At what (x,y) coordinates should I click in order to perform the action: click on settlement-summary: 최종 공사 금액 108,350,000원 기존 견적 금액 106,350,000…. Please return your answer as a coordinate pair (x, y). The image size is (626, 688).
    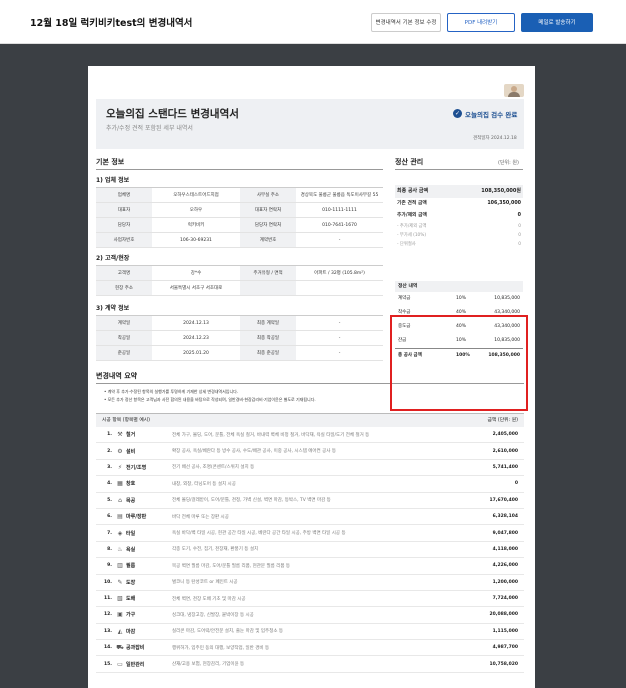
    Looking at the image, I should click on (459, 217).